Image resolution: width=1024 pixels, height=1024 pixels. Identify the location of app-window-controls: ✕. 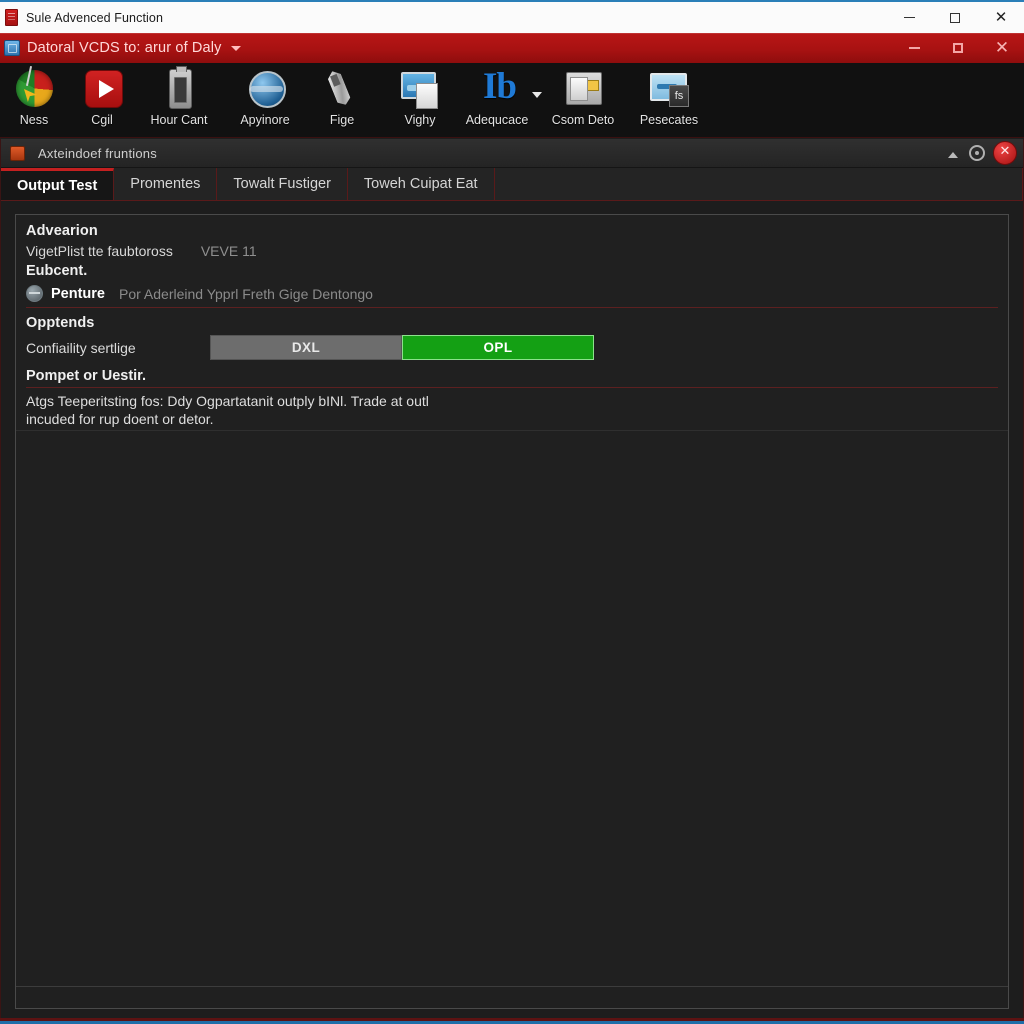
(958, 48).